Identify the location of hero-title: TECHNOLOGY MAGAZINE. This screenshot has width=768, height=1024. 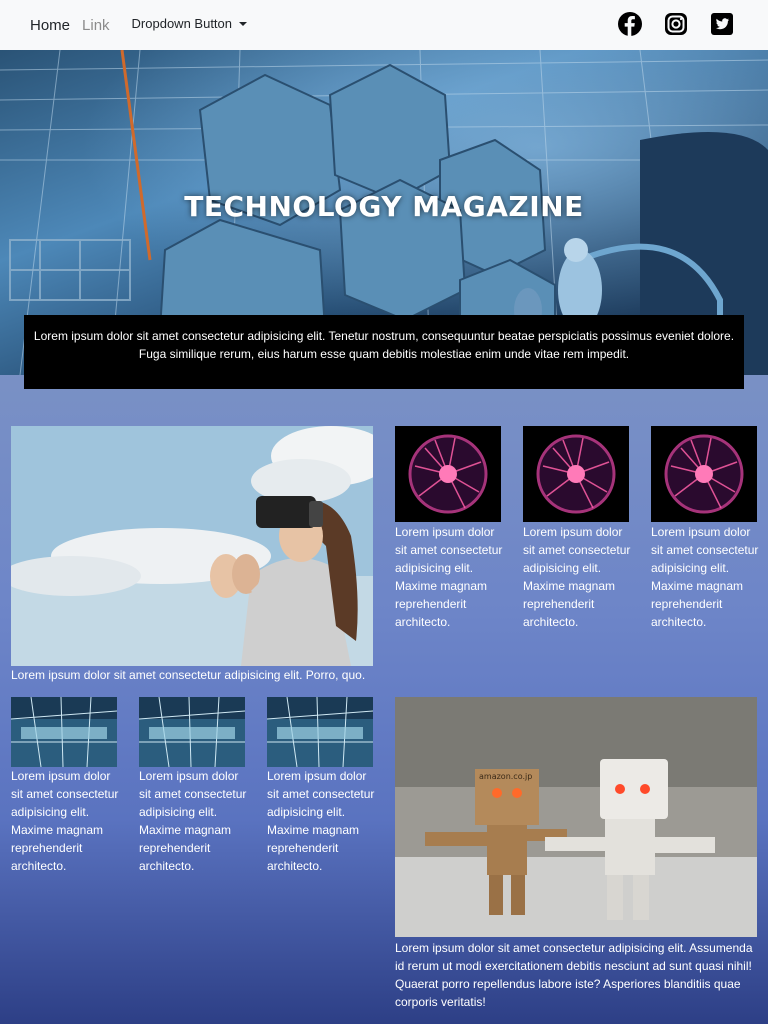
(384, 206).